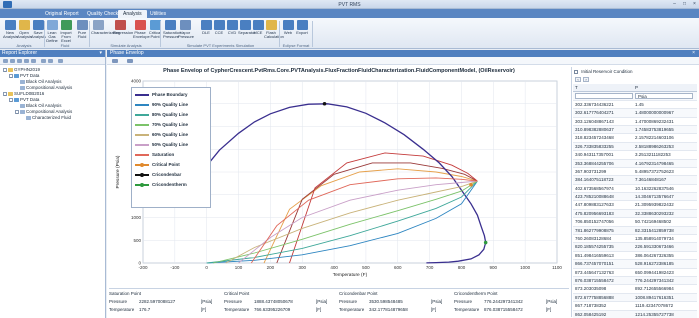 This screenshot has height=318, width=699. Describe the element at coordinates (674, 4) in the screenshot. I see `minimize-button: –` at that location.